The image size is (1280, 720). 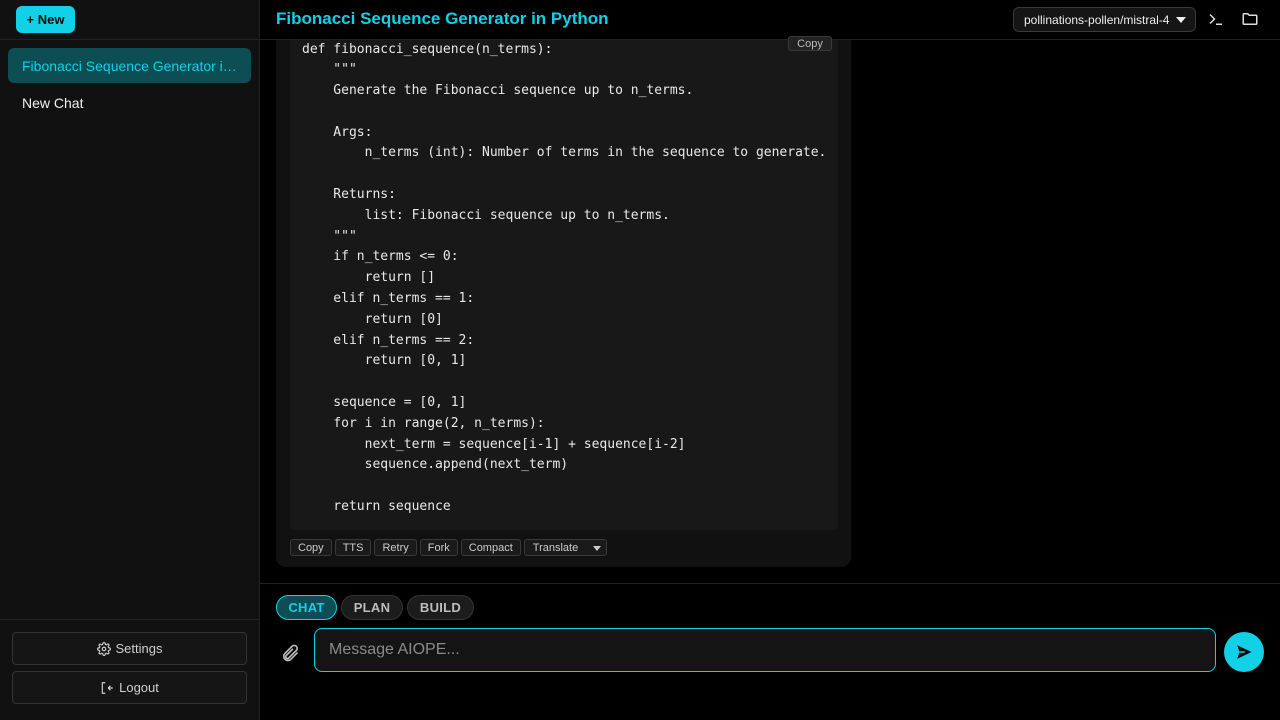 I want to click on page-title: Fibonacci Sequence Generator in Python, so click(x=442, y=18).